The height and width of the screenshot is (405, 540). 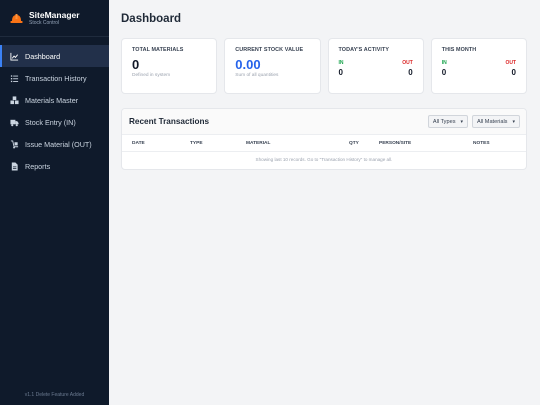 What do you see at coordinates (14, 56) in the screenshot?
I see `chart-line-icon` at bounding box center [14, 56].